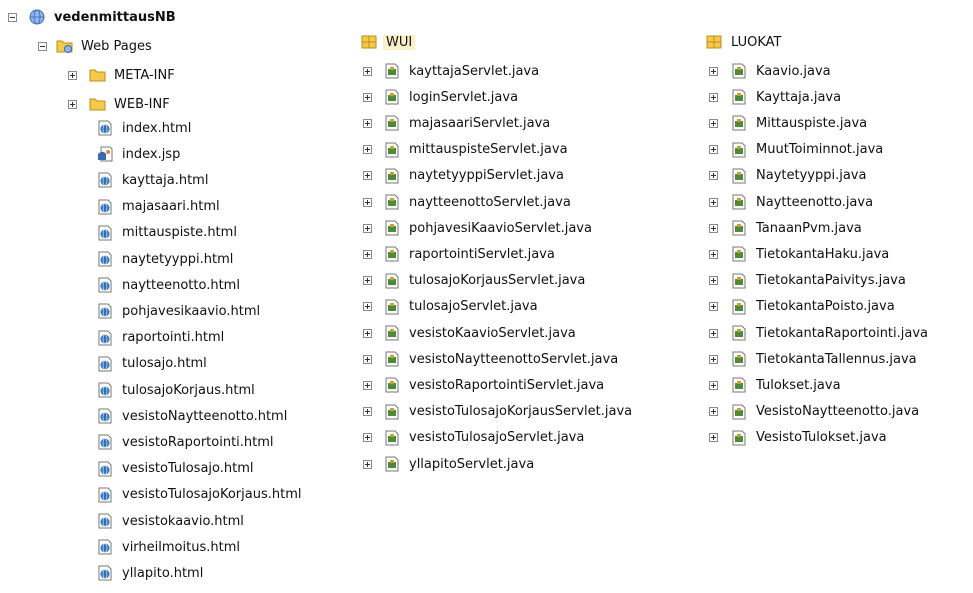 This screenshot has width=973, height=593. Describe the element at coordinates (160, 338) in the screenshot. I see `file-node: raportointi.html` at that location.